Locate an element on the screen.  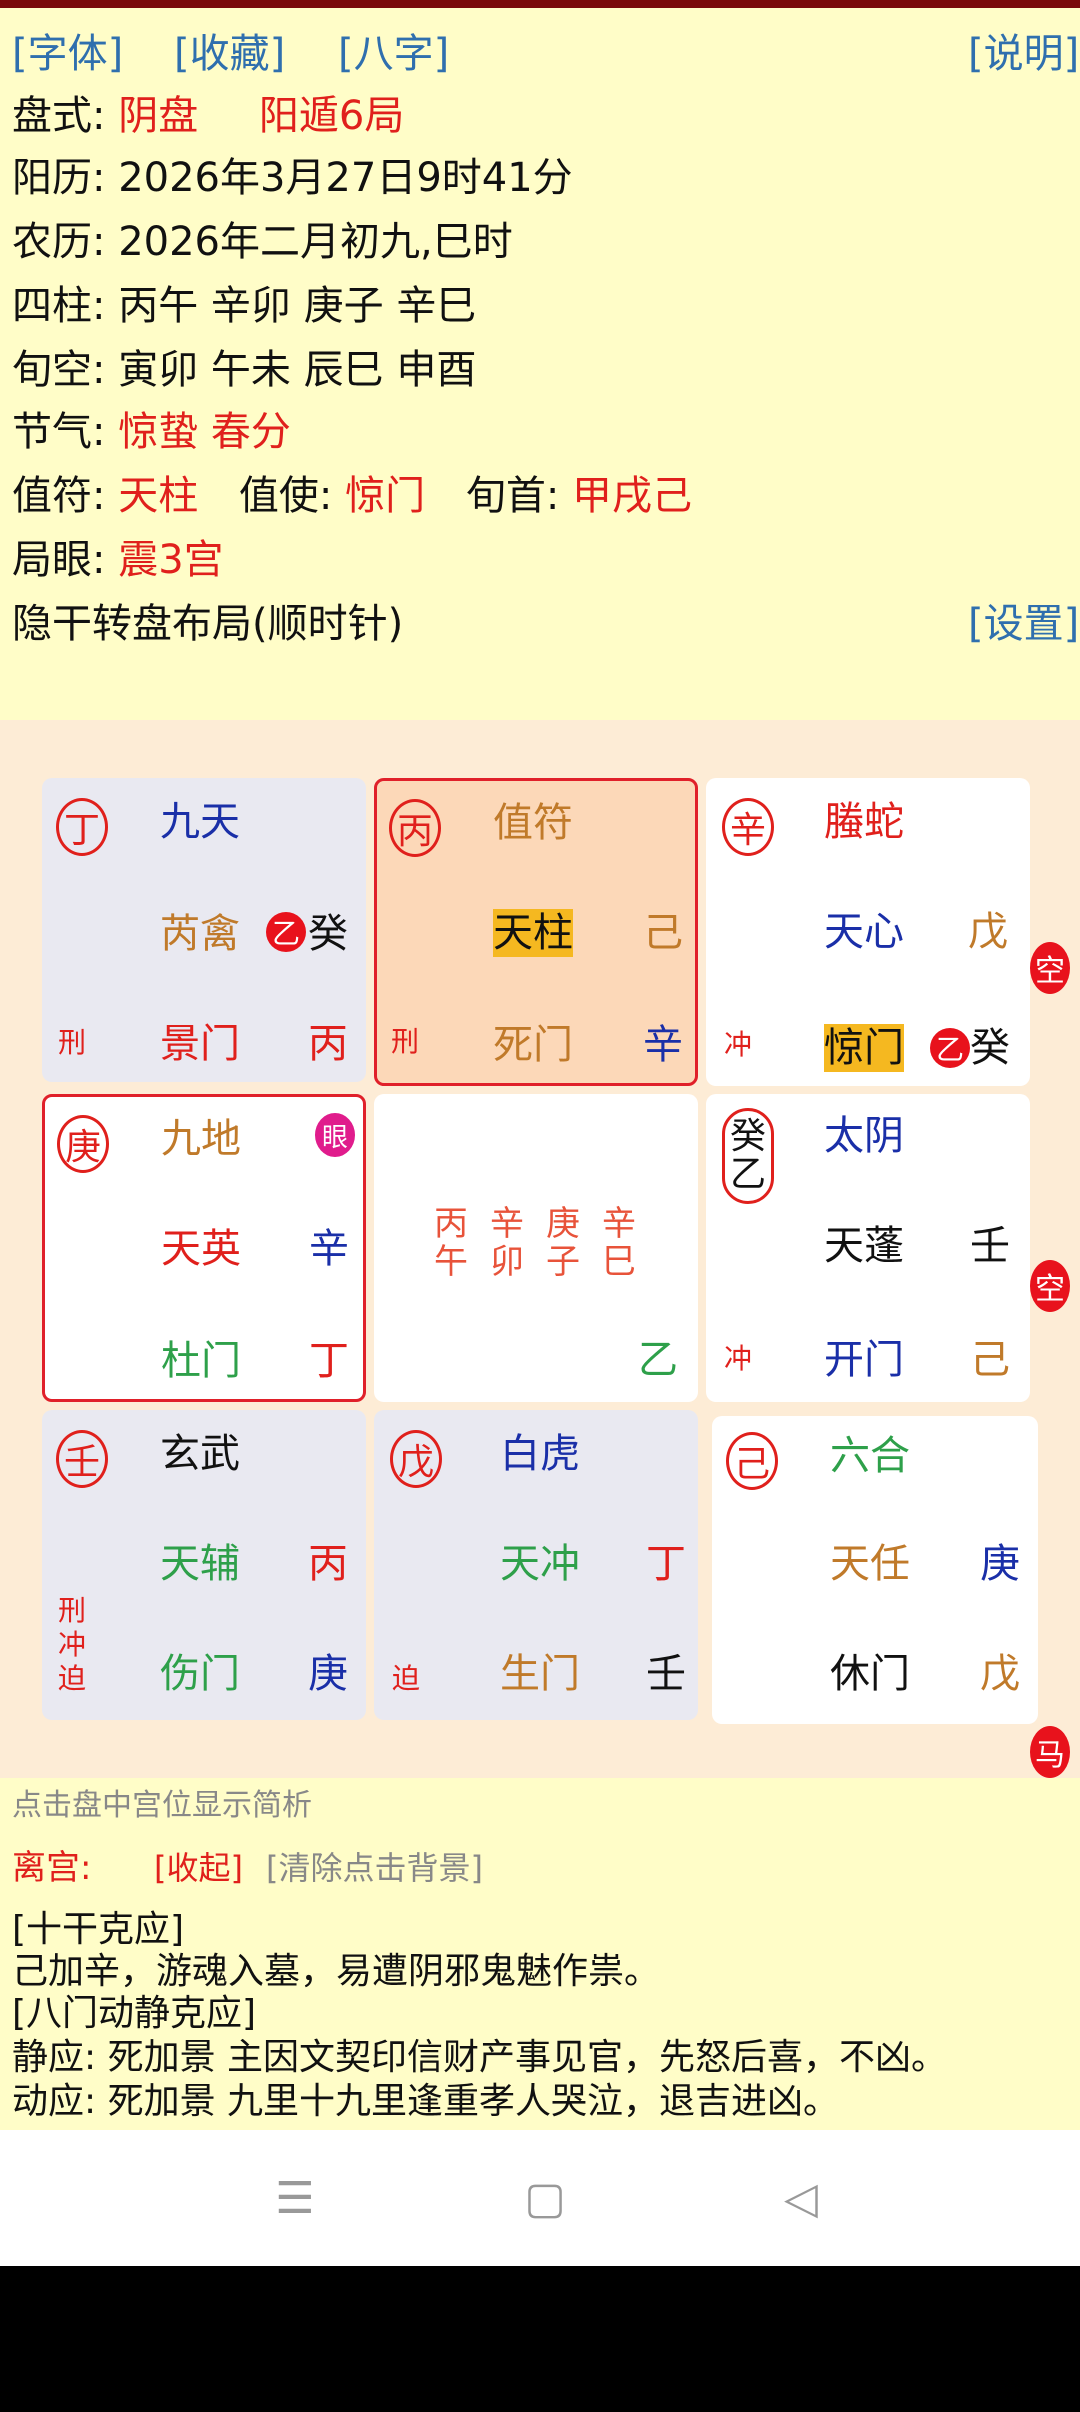
palace-li: 丙 值符 天柱 己 刑 死门 辛 is located at coordinates (536, 932).